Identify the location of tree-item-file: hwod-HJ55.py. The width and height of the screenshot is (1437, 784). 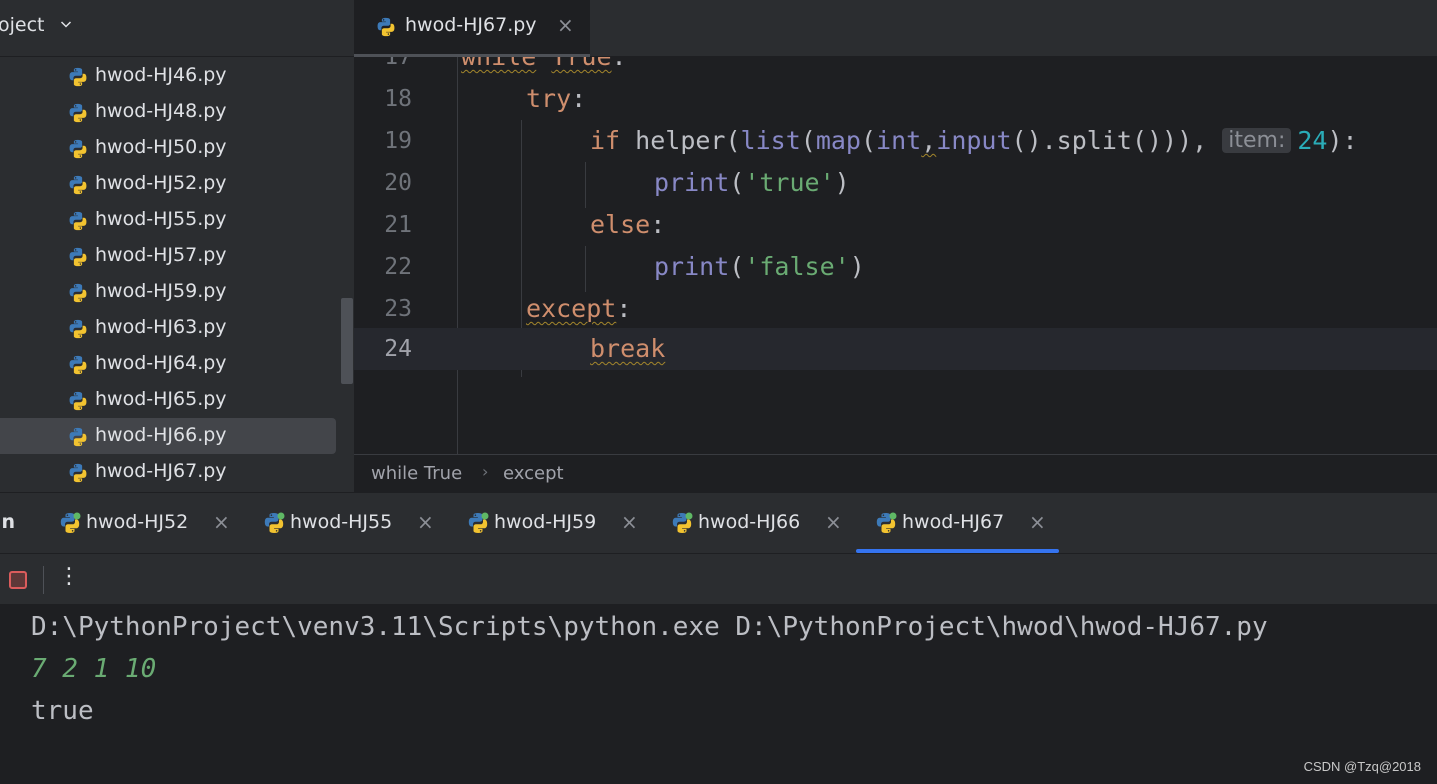
(168, 220).